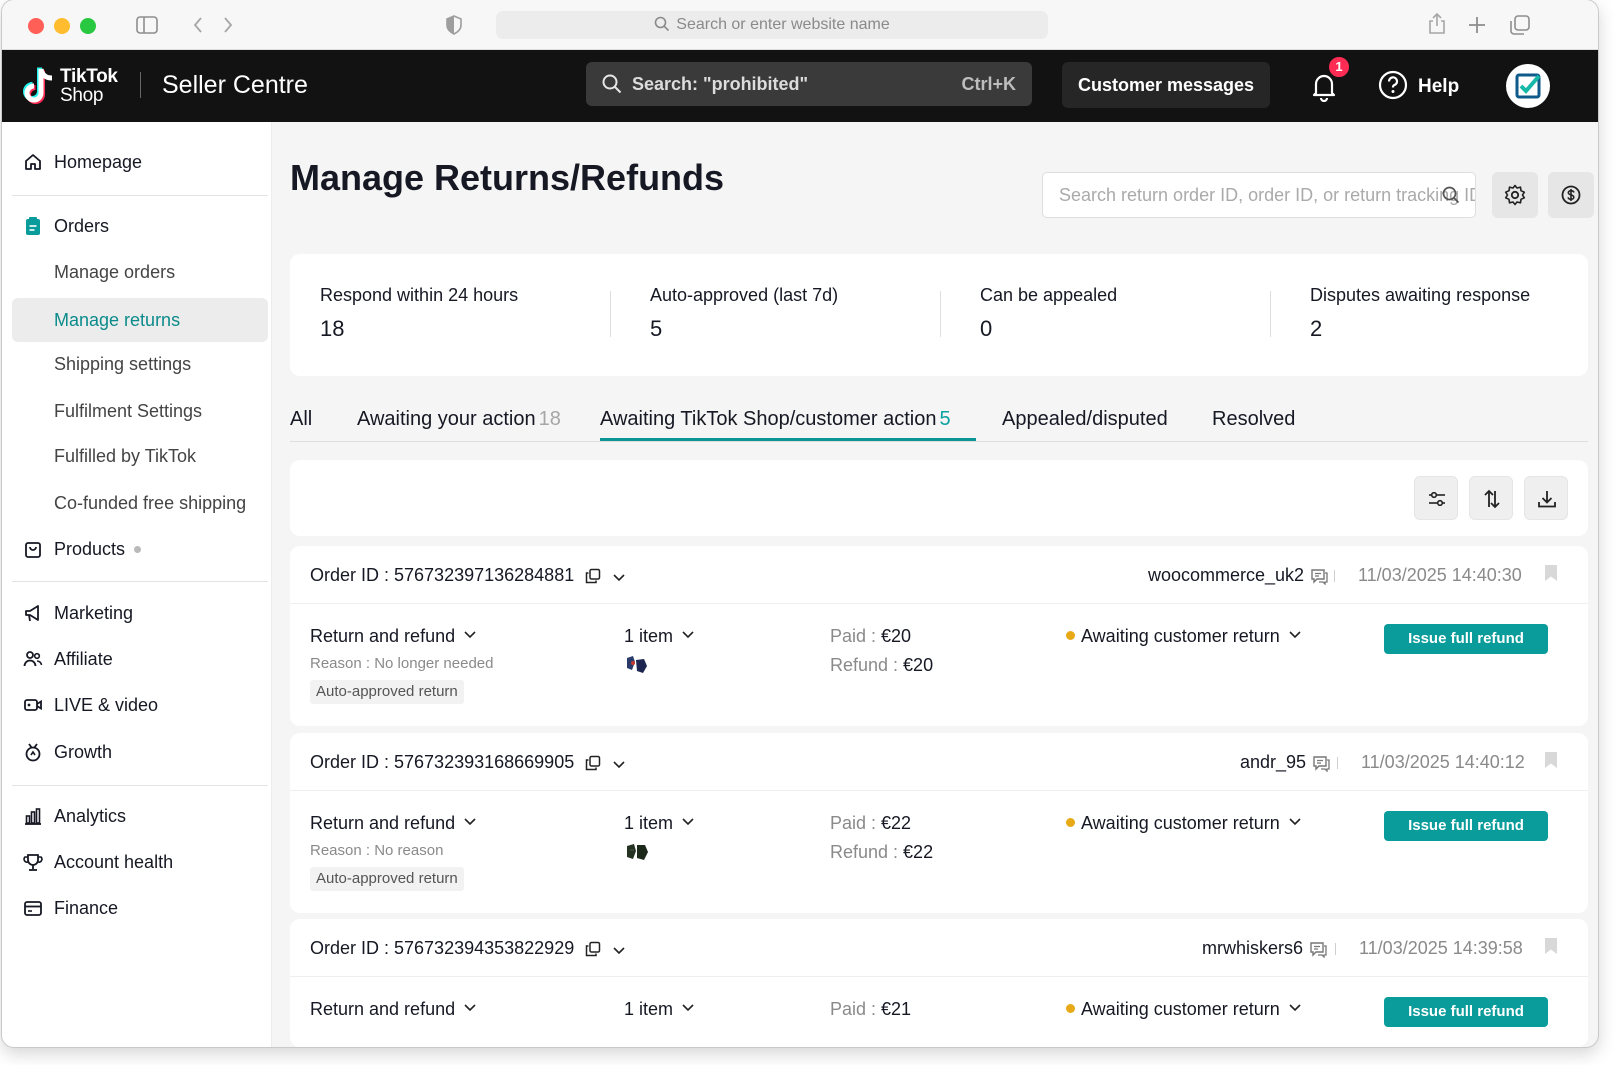 The height and width of the screenshot is (1065, 1615). I want to click on tab-appealed-disputed: Appealed/disputed, so click(1085, 419).